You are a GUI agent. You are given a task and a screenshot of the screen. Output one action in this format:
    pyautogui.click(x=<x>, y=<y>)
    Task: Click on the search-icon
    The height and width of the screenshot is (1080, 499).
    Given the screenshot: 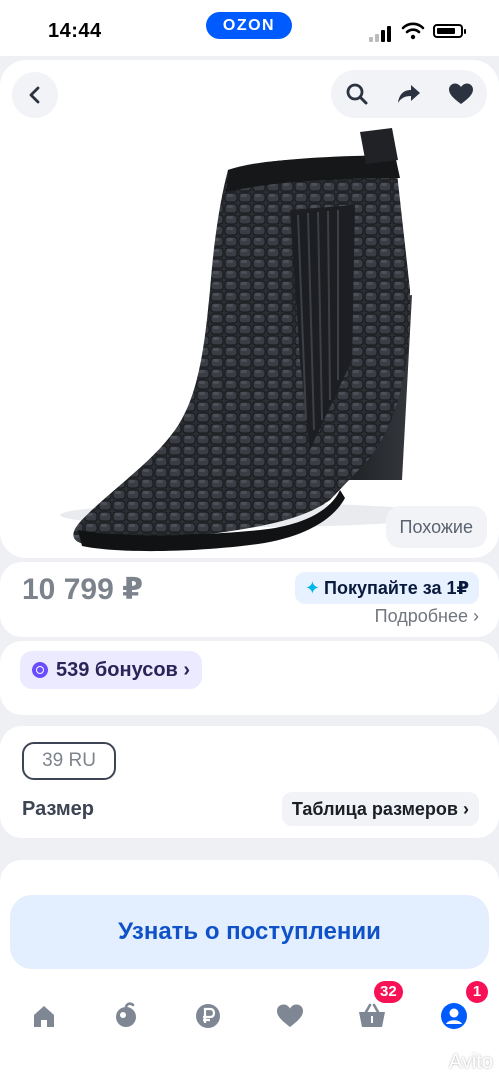 What is the action you would take?
    pyautogui.click(x=357, y=94)
    